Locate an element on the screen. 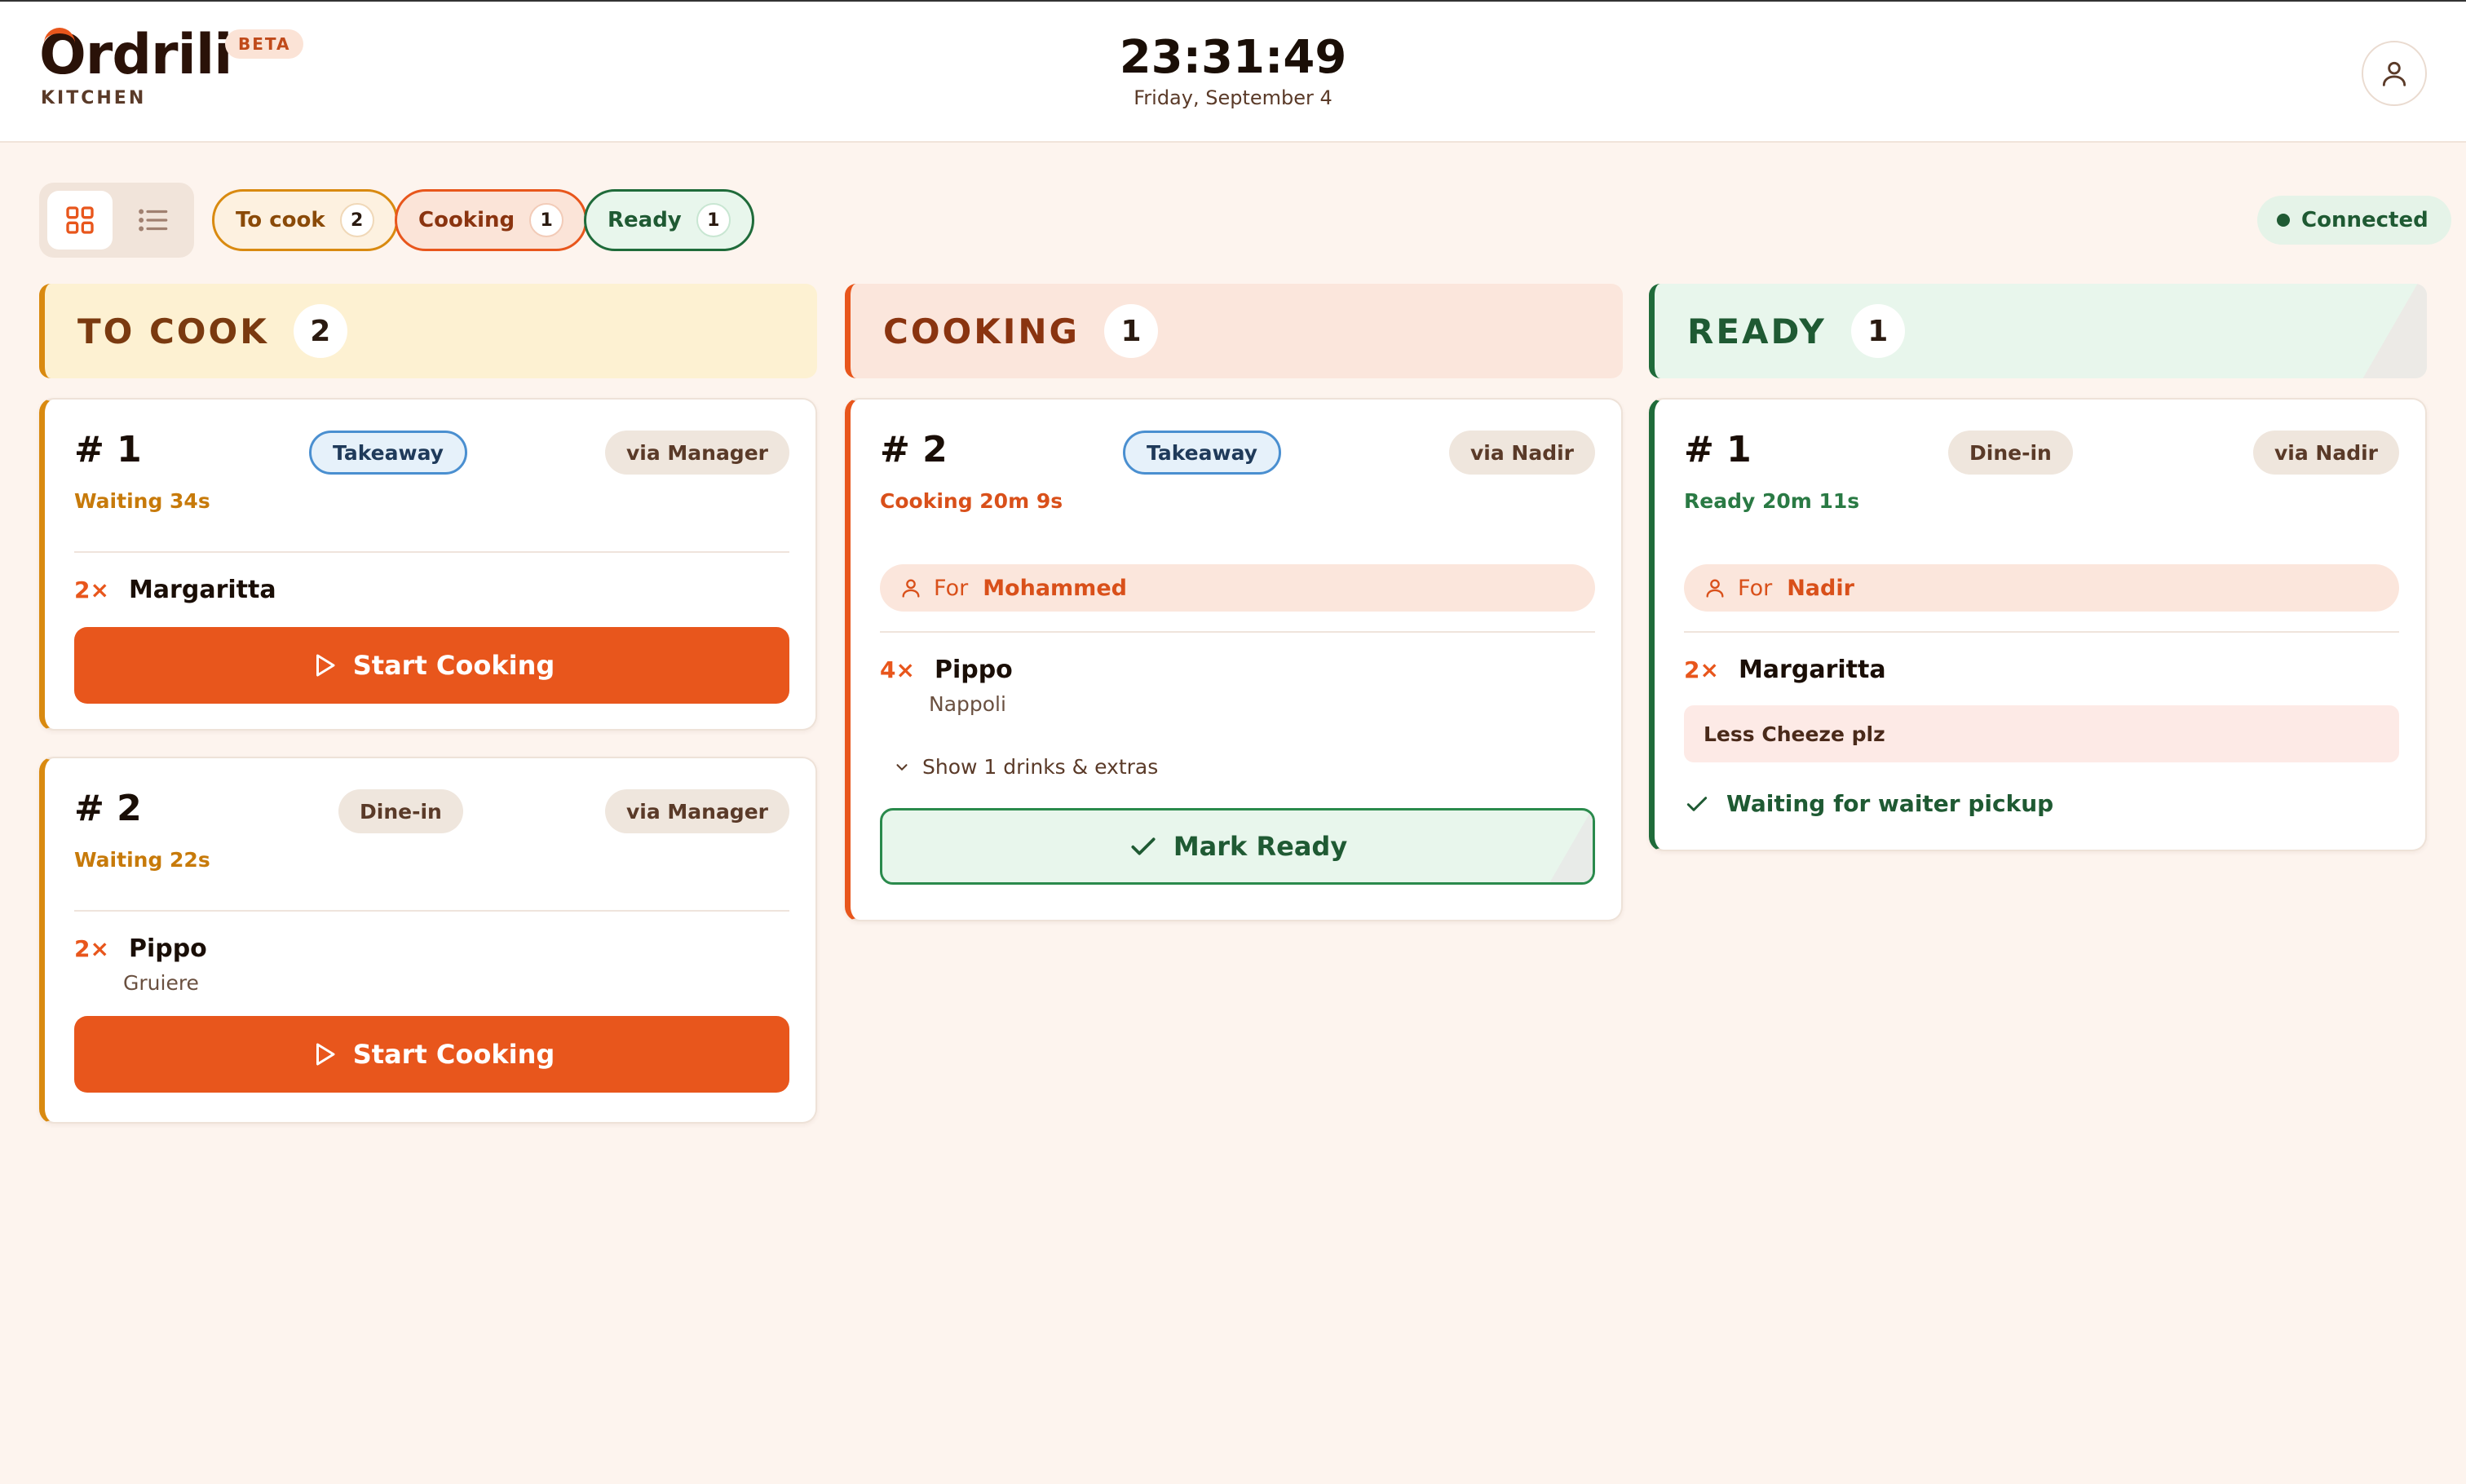 The height and width of the screenshot is (1484, 2466). customer-bar: For Mohammed is located at coordinates (1237, 588).